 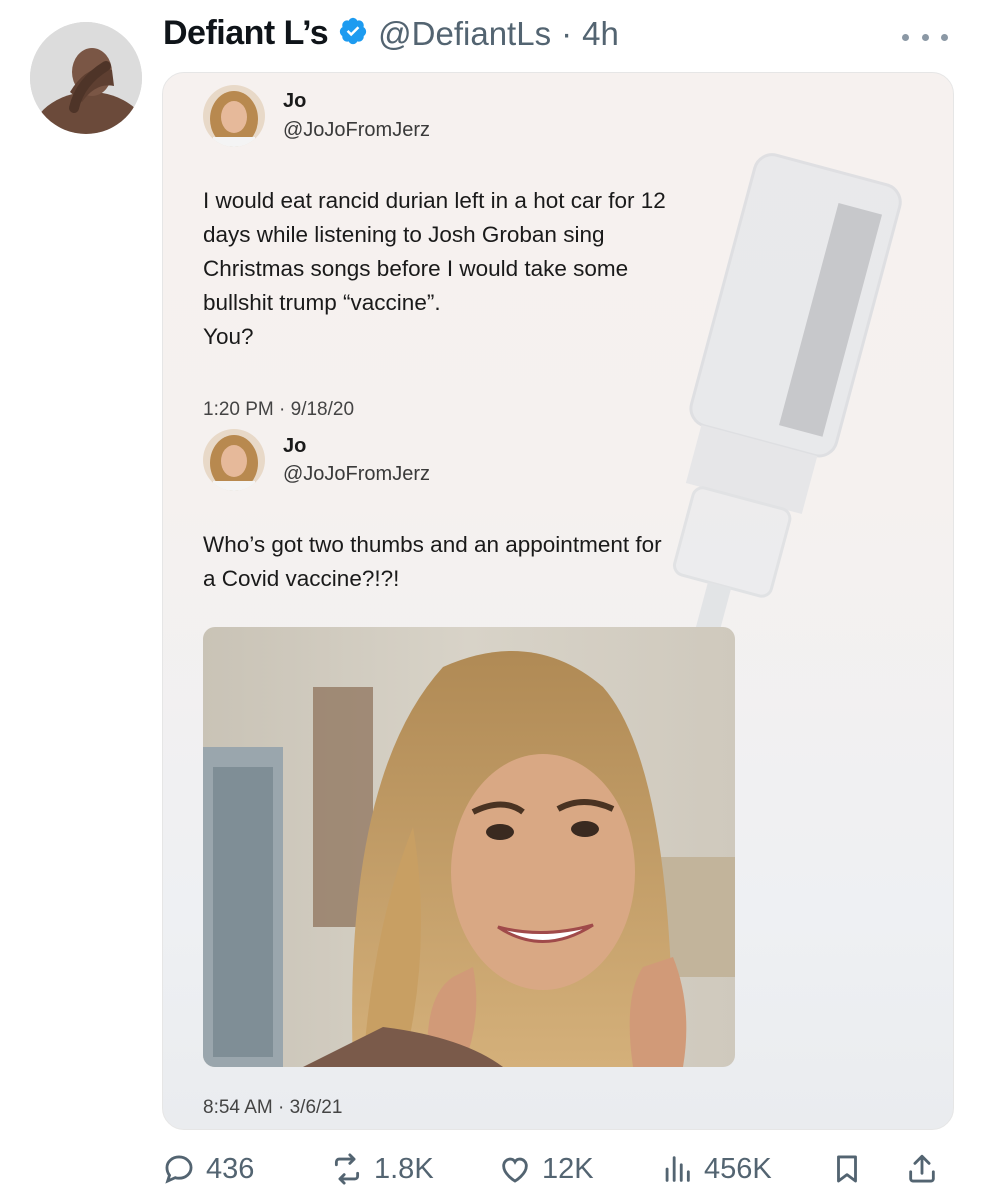 I want to click on like-button: 12K, so click(x=546, y=1169).